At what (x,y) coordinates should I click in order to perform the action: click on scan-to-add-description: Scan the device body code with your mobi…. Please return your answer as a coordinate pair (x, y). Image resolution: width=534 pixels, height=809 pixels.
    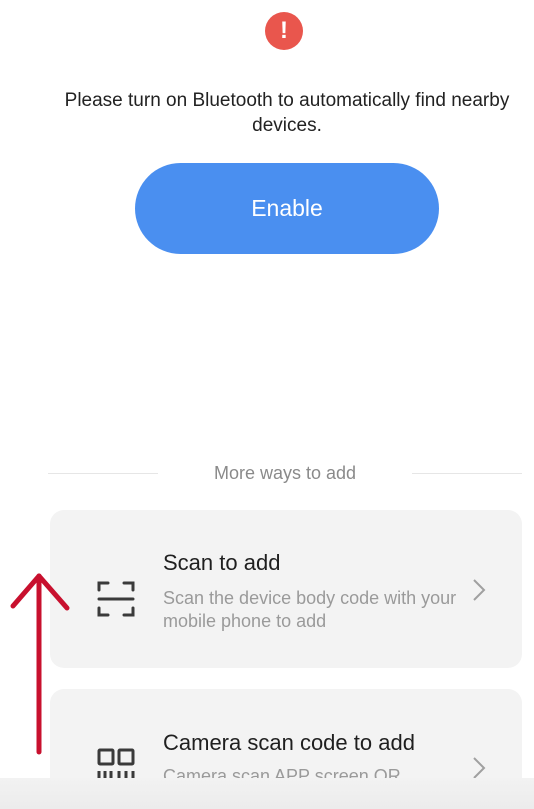
    Looking at the image, I should click on (310, 609).